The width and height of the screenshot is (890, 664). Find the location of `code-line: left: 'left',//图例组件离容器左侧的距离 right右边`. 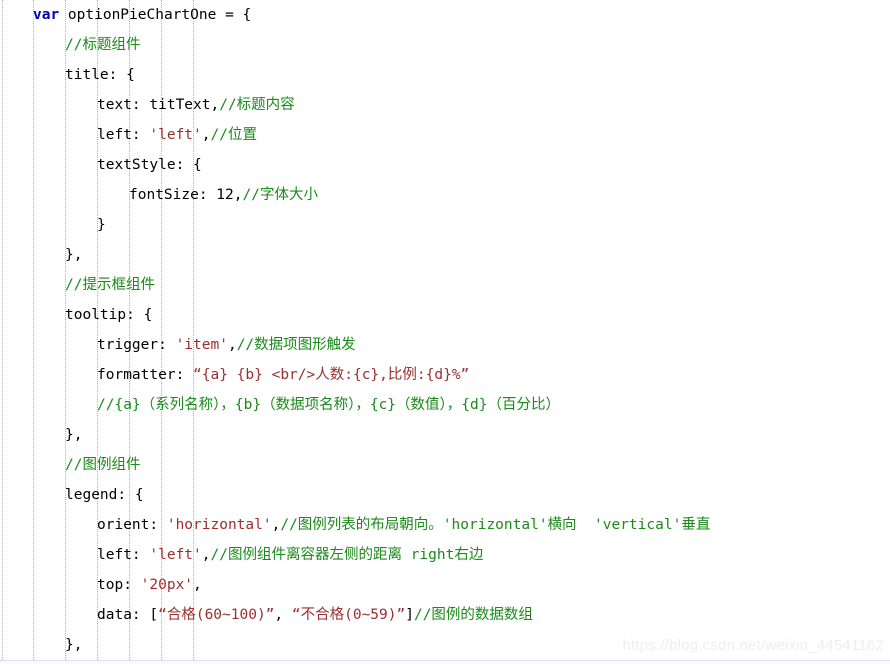

code-line: left: 'left',//图例组件离容器左侧的距离 right右边 is located at coordinates (445, 555).